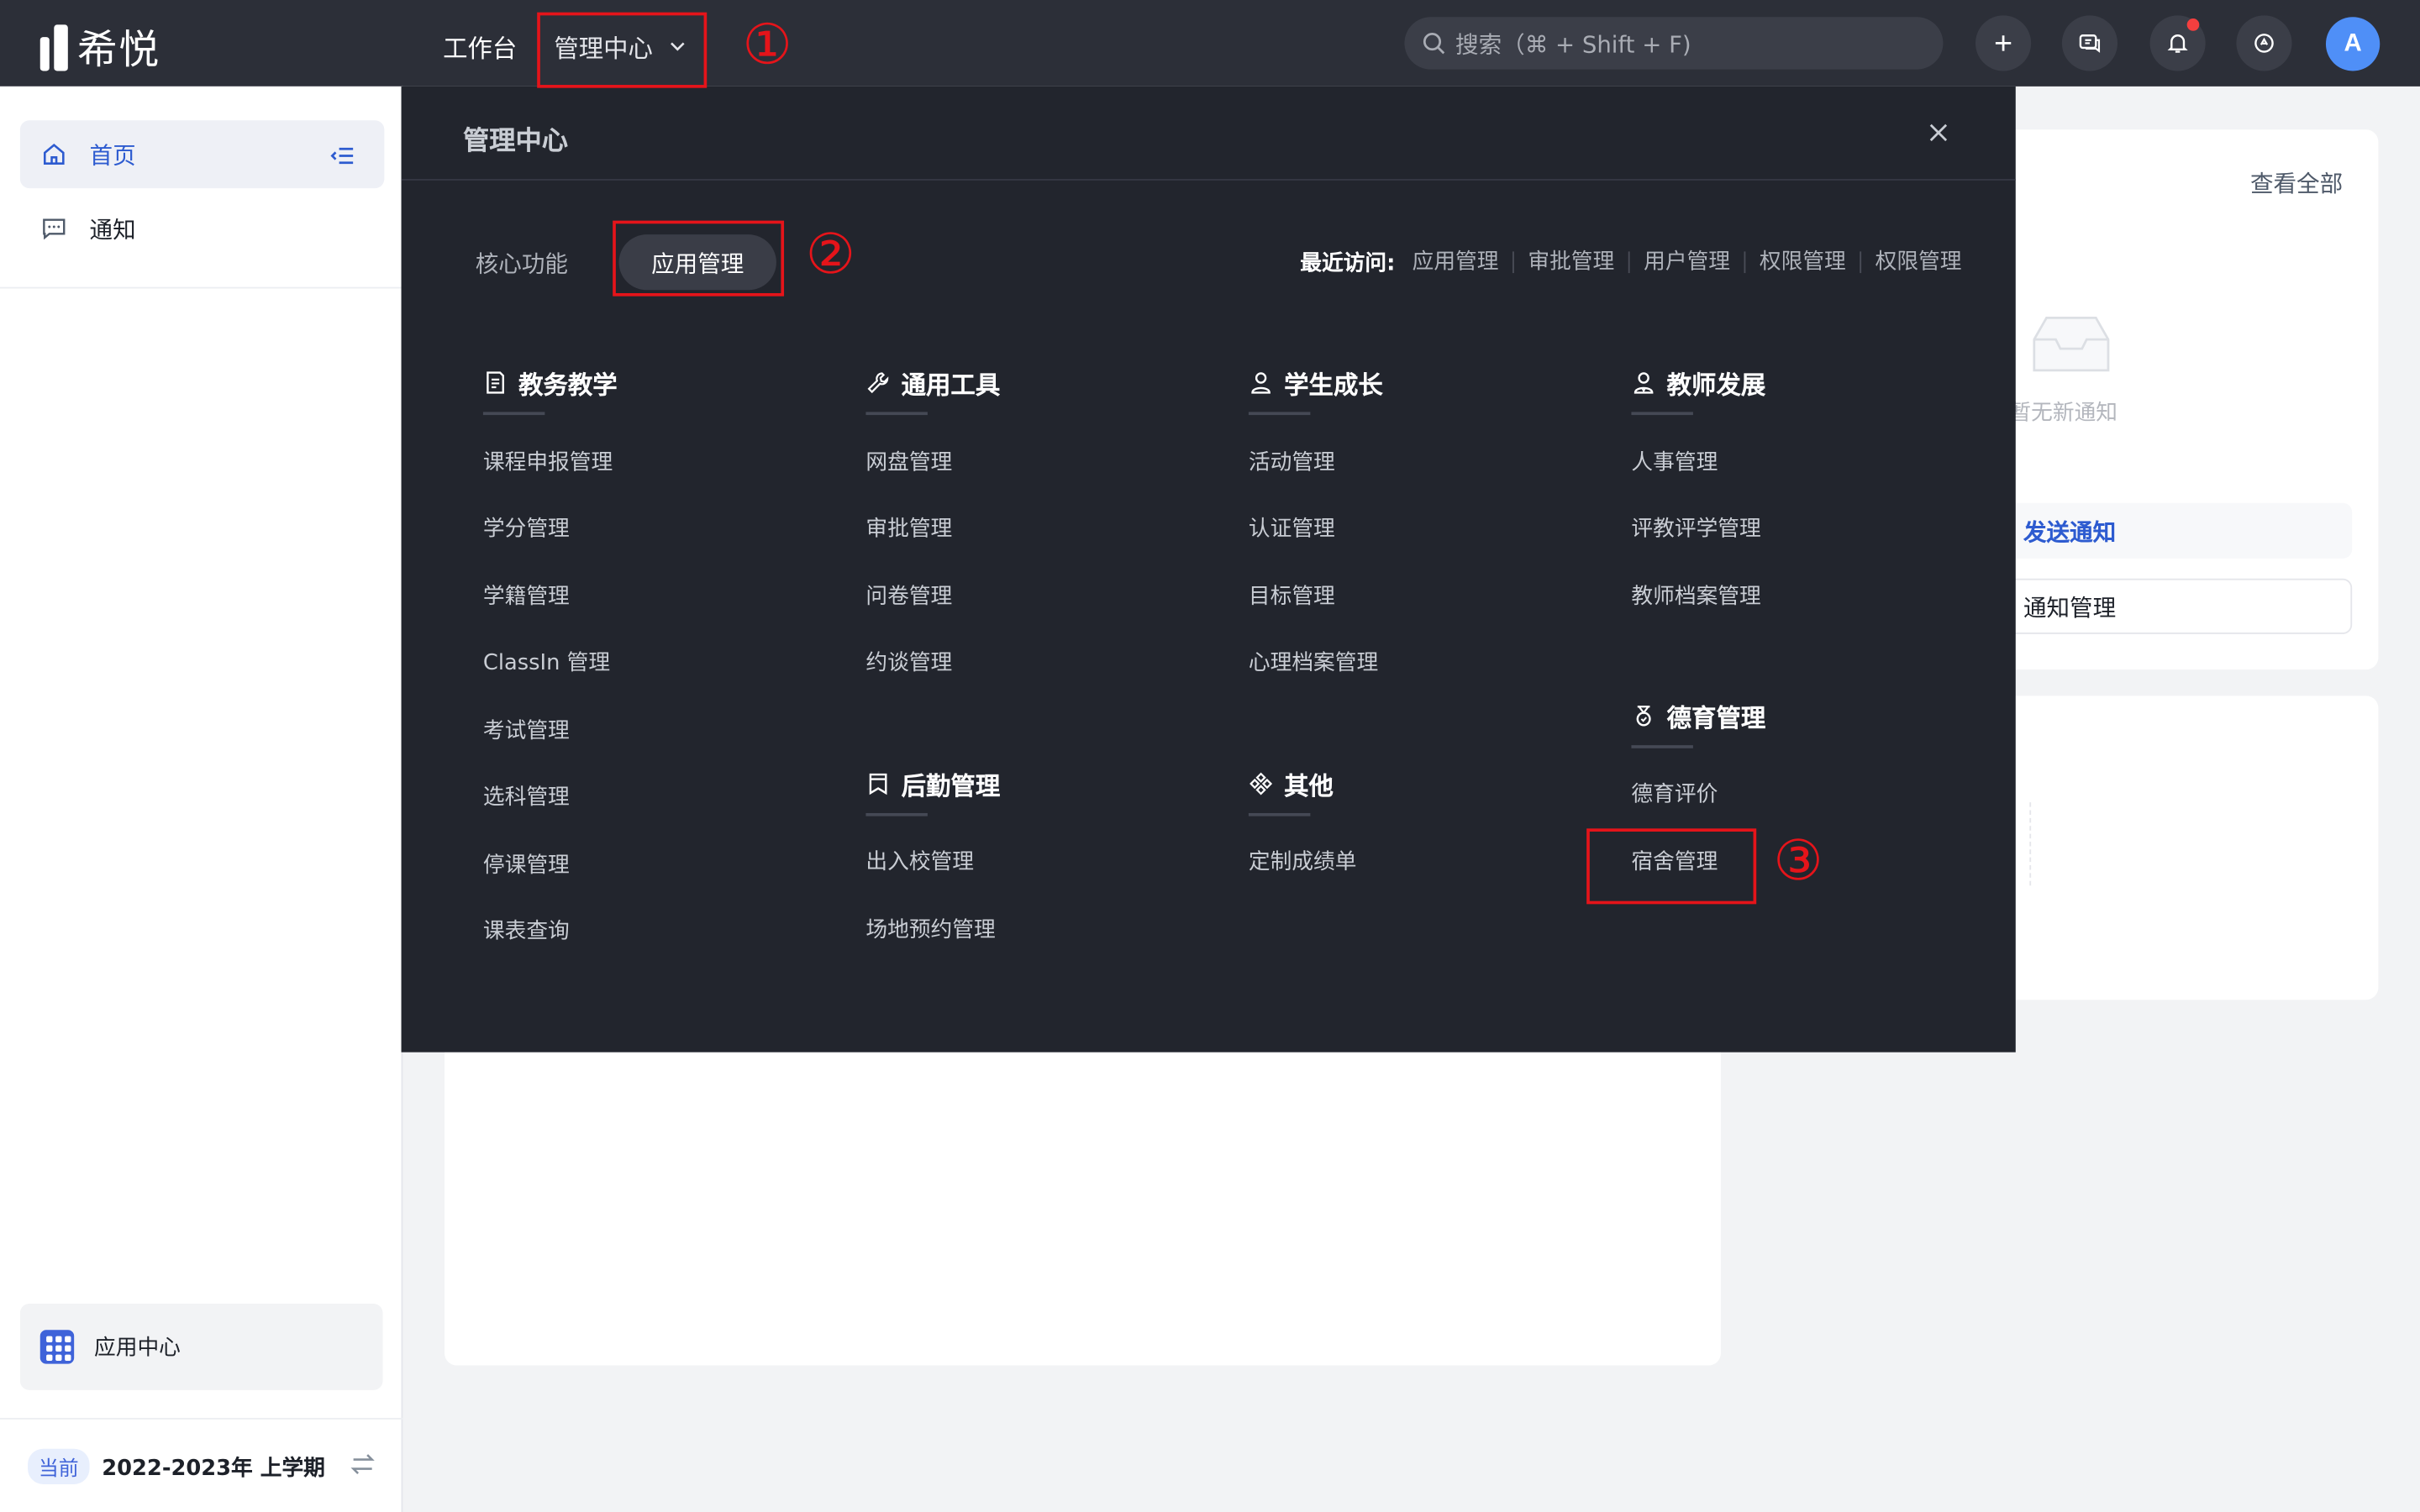 This screenshot has height=1512, width=2420. I want to click on recent-link: 应用管理, so click(1456, 262).